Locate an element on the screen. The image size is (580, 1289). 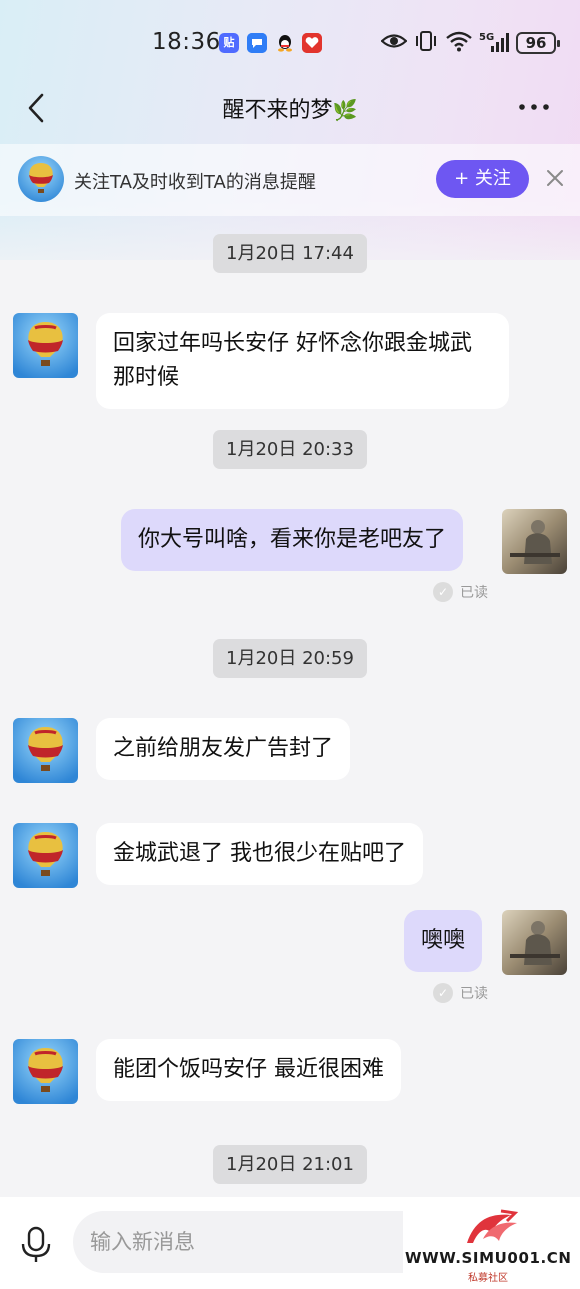
message-bubble-received: 金城武退了 我也很少在贴吧了 is located at coordinates (259, 854).